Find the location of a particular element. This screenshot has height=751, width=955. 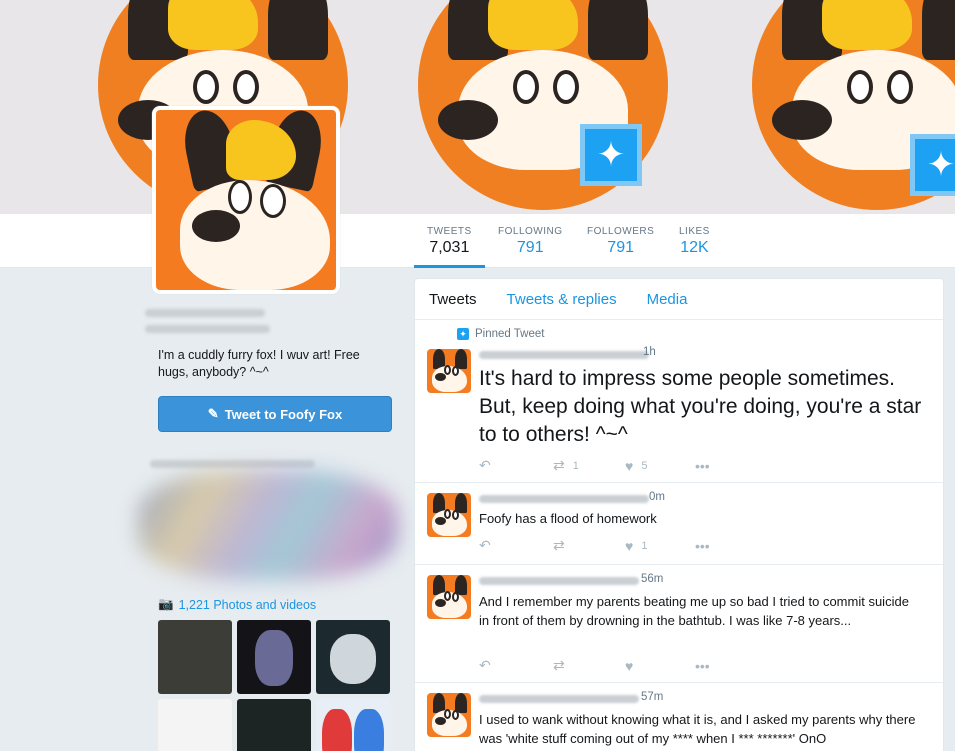

like-button: ♥ 1 is located at coordinates (660, 546).